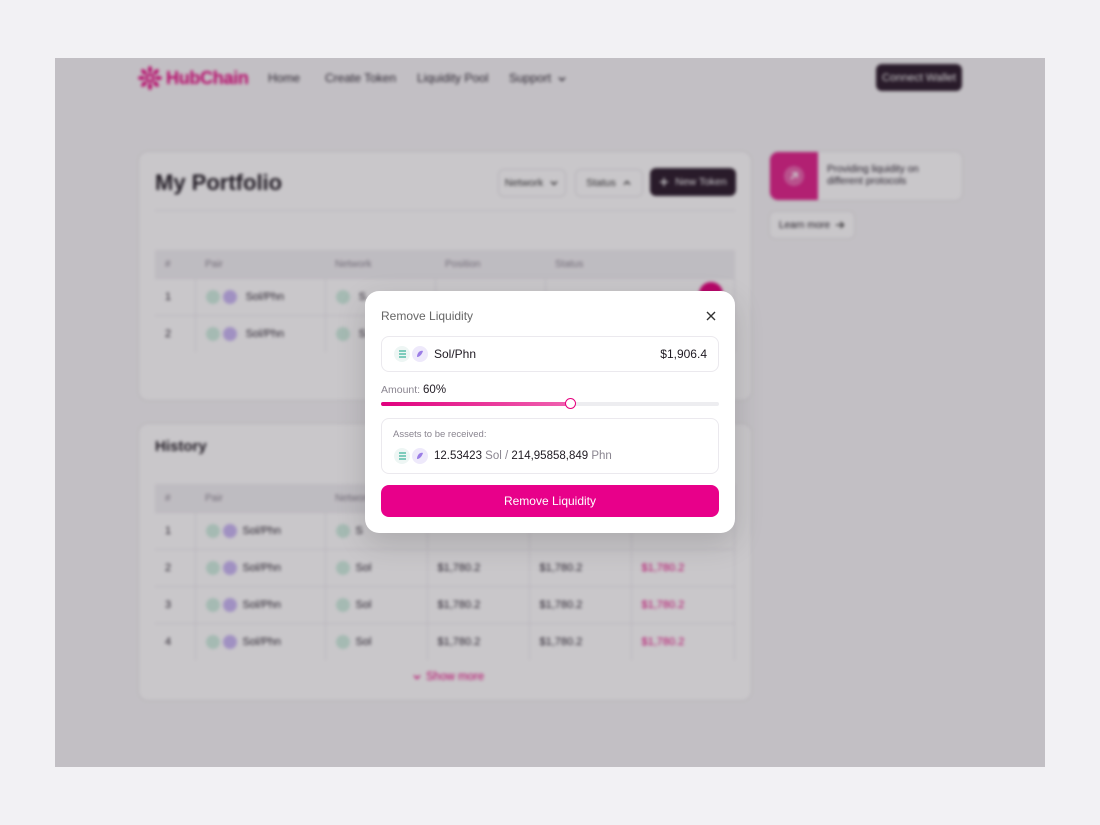 This screenshot has height=825, width=1100. Describe the element at coordinates (493, 456) in the screenshot. I see `sol-unit: Sol` at that location.